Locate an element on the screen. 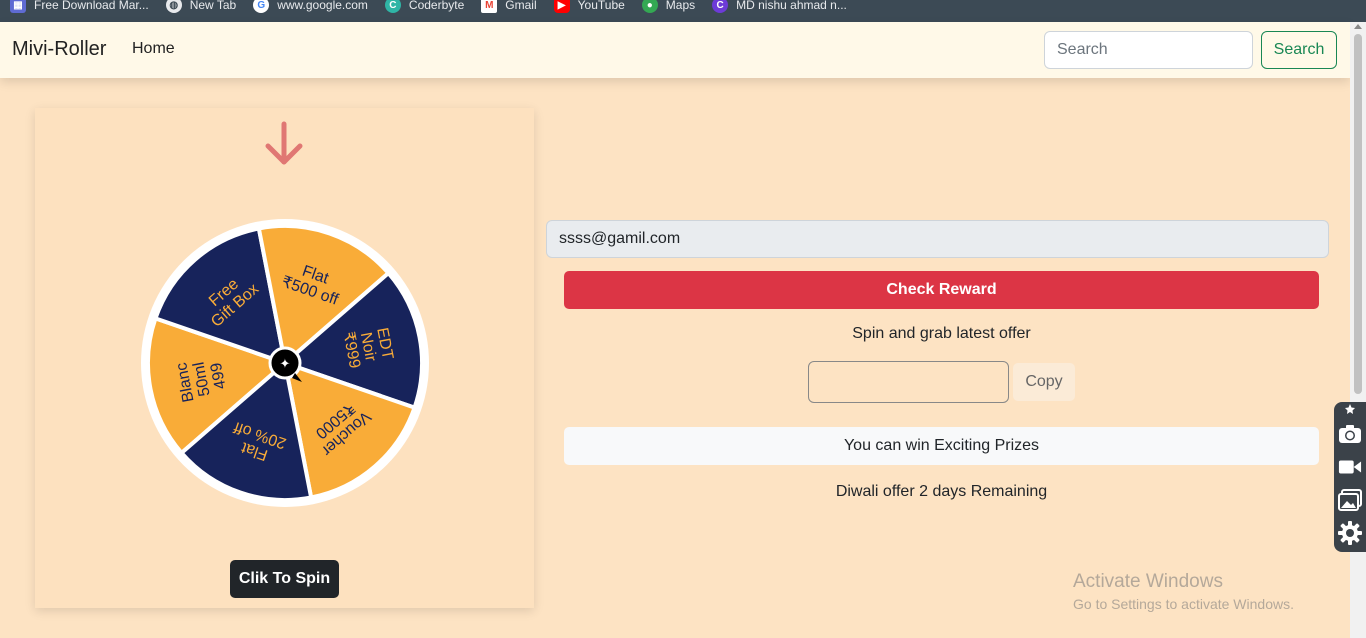 The width and height of the screenshot is (1366, 638). bookmark-label: Maps is located at coordinates (680, 6).